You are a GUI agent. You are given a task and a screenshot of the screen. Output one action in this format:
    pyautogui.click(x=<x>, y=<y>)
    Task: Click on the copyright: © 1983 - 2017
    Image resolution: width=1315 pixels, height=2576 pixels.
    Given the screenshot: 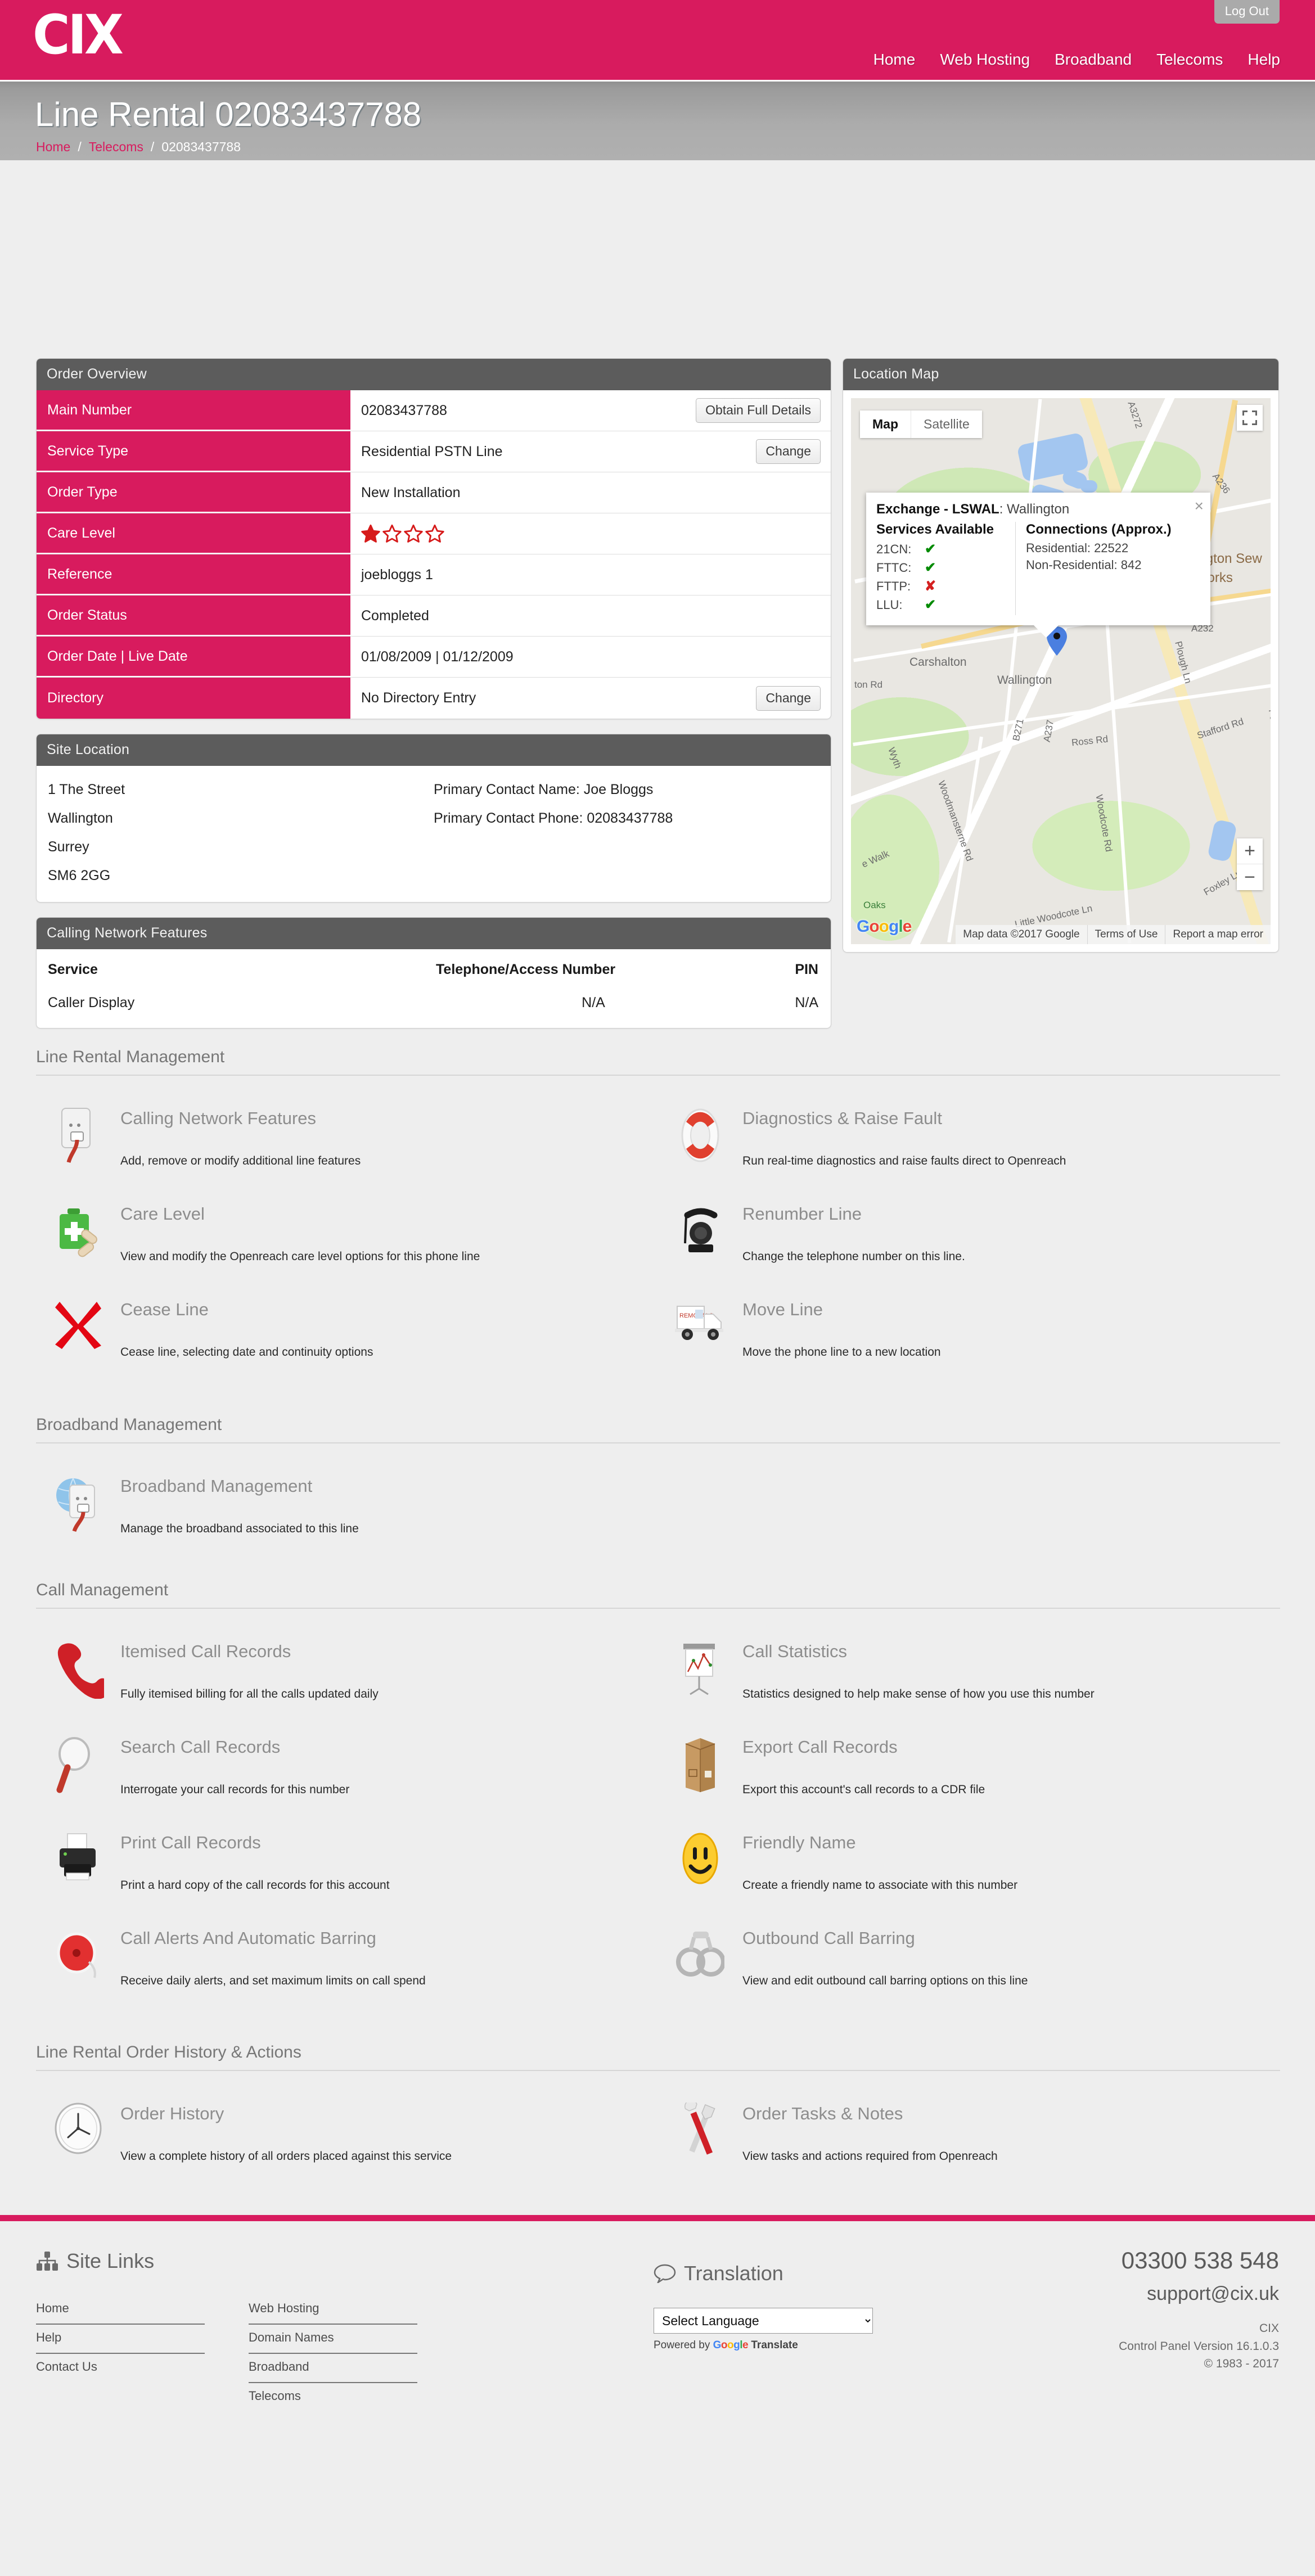 What is the action you would take?
    pyautogui.click(x=1241, y=2363)
    